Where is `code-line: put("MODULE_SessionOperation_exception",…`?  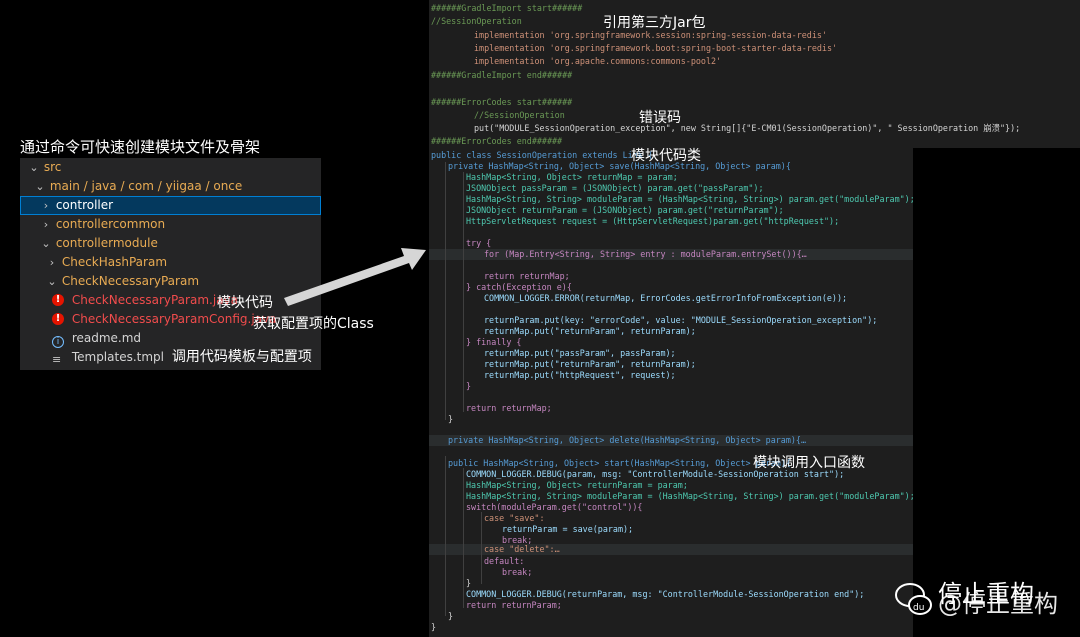
code-line: put("MODULE_SessionOperation_exception",… is located at coordinates (747, 128).